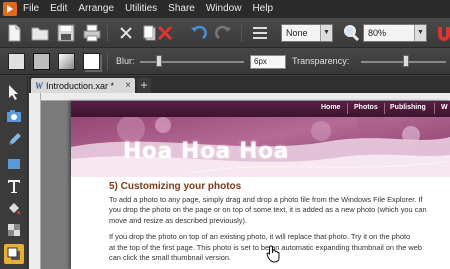 The width and height of the screenshot is (450, 269). What do you see at coordinates (144, 85) in the screenshot?
I see `add-tab-button: +` at bounding box center [144, 85].